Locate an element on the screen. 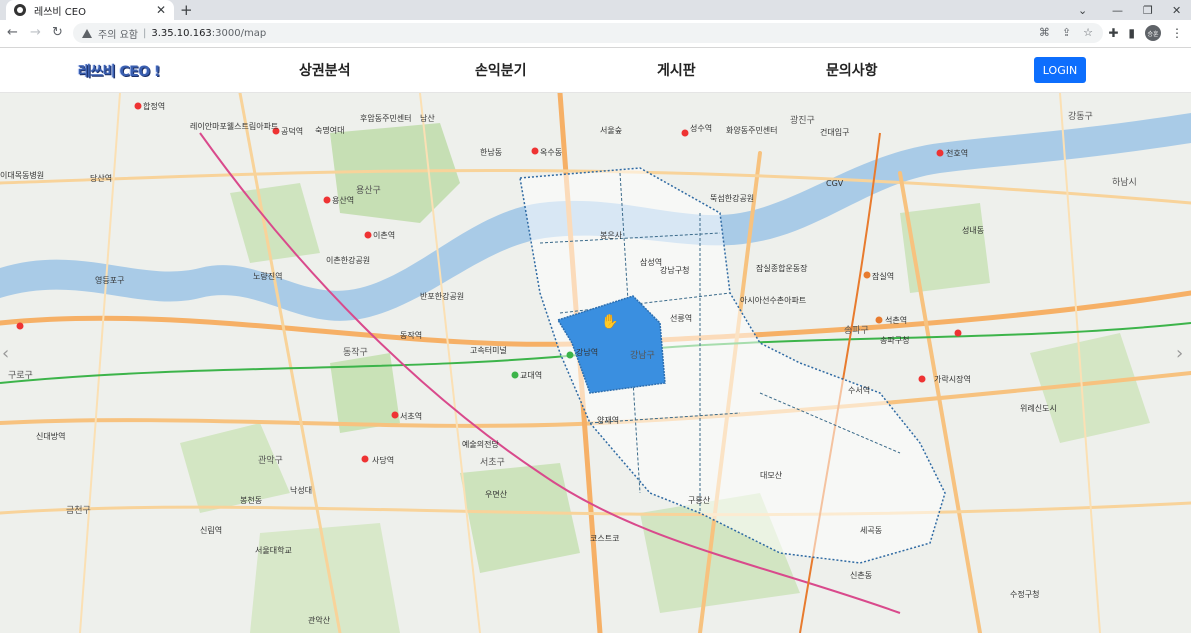 Image resolution: width=1191 pixels, height=633 pixels. map-label: 한남동 is located at coordinates (491, 152).